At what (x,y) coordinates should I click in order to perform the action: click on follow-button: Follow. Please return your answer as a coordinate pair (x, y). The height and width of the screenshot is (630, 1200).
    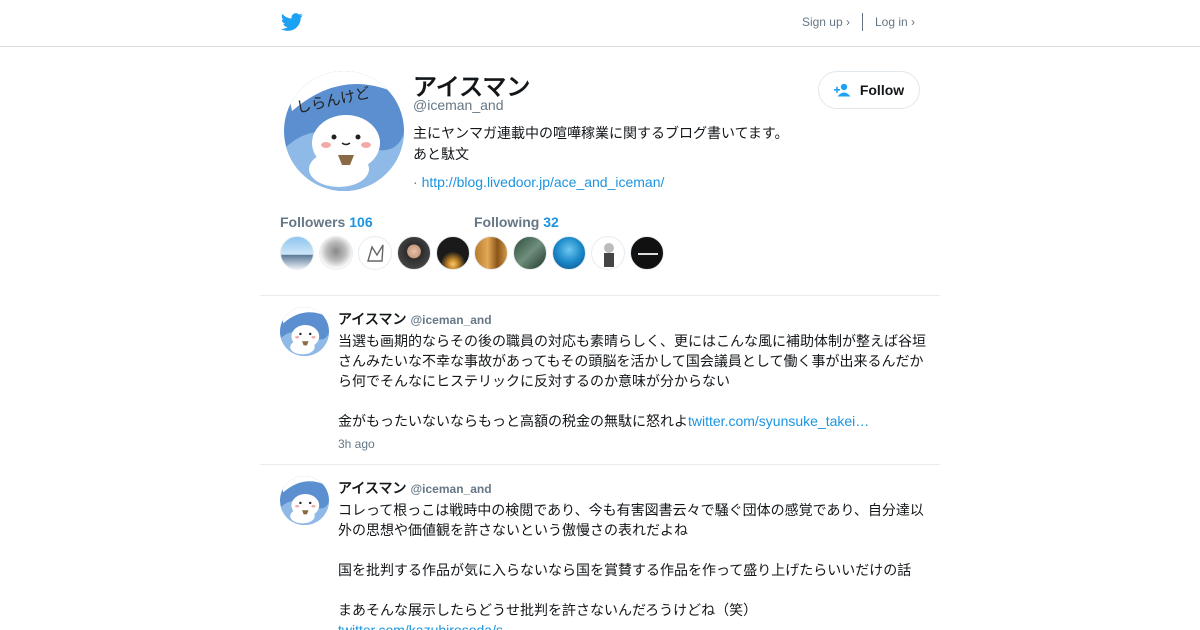
    Looking at the image, I should click on (869, 90).